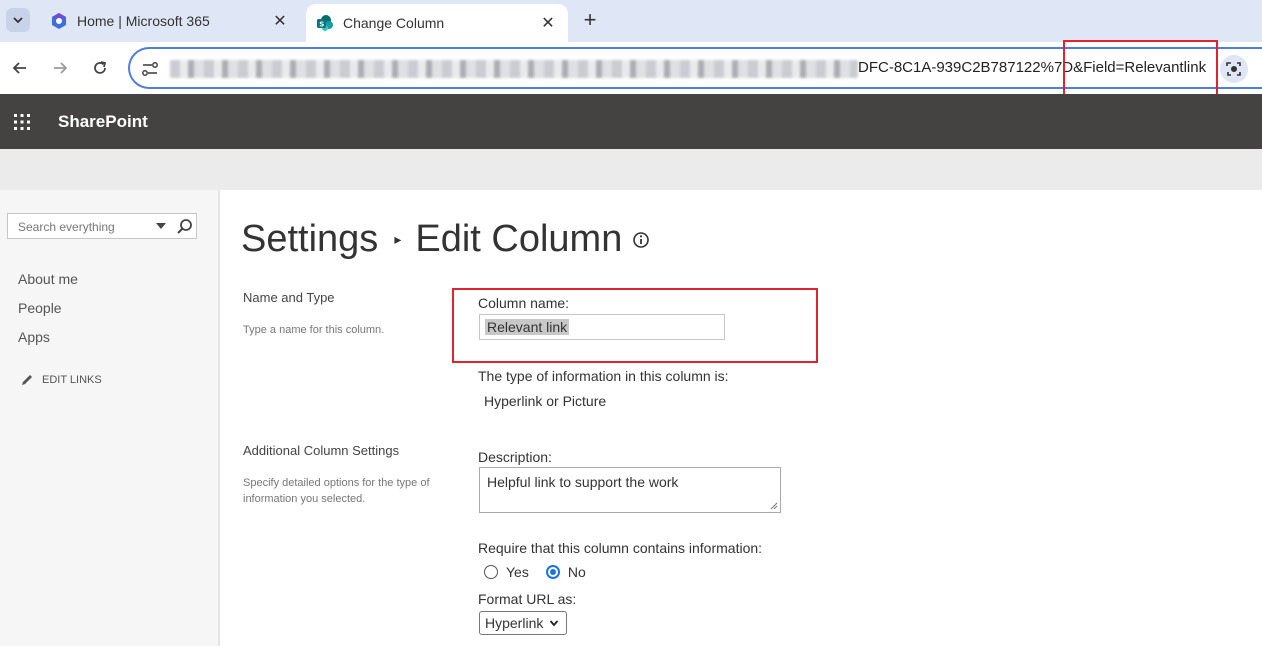 The image size is (1262, 646). Describe the element at coordinates (631, 121) in the screenshot. I see `suite-bar: SharePoint` at that location.